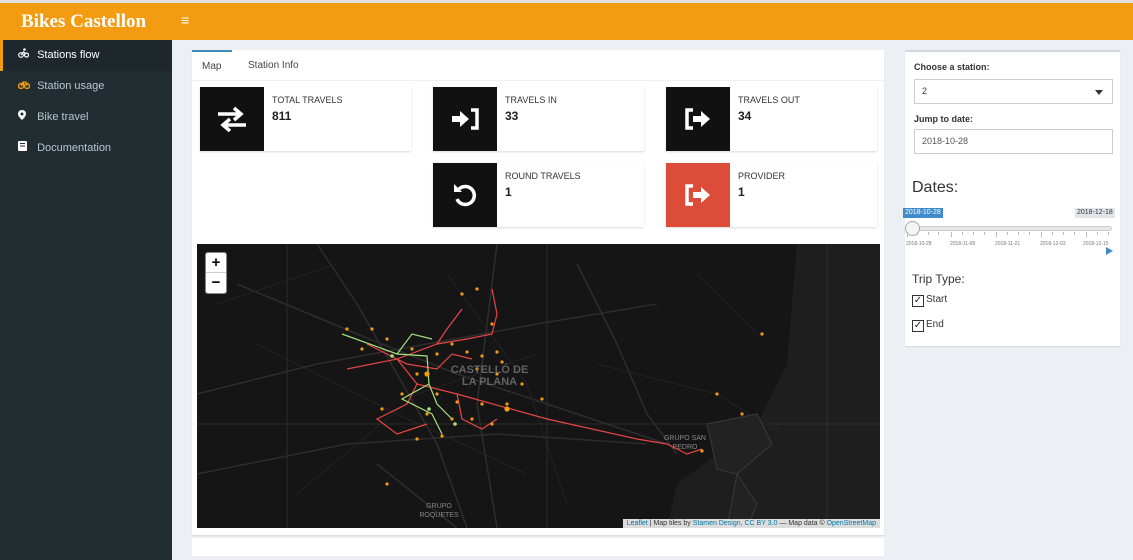 The image size is (1133, 560). What do you see at coordinates (68, 55) in the screenshot?
I see `sidebar-item-label: Stations flow` at bounding box center [68, 55].